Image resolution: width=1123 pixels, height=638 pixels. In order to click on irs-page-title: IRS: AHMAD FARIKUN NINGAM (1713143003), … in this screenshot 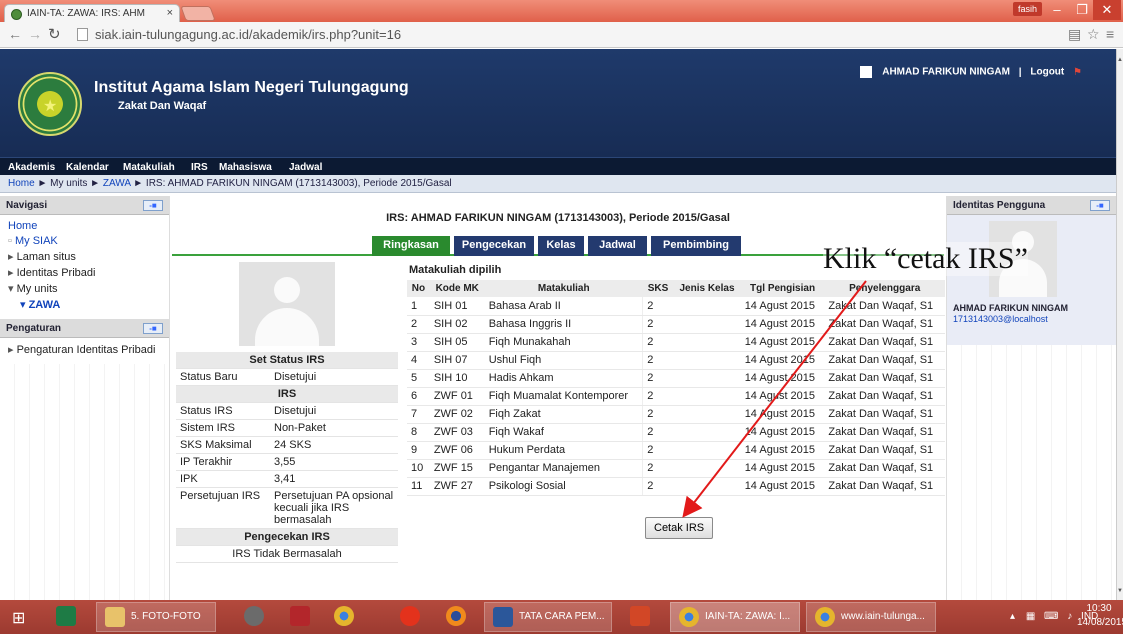, I will do `click(558, 218)`.